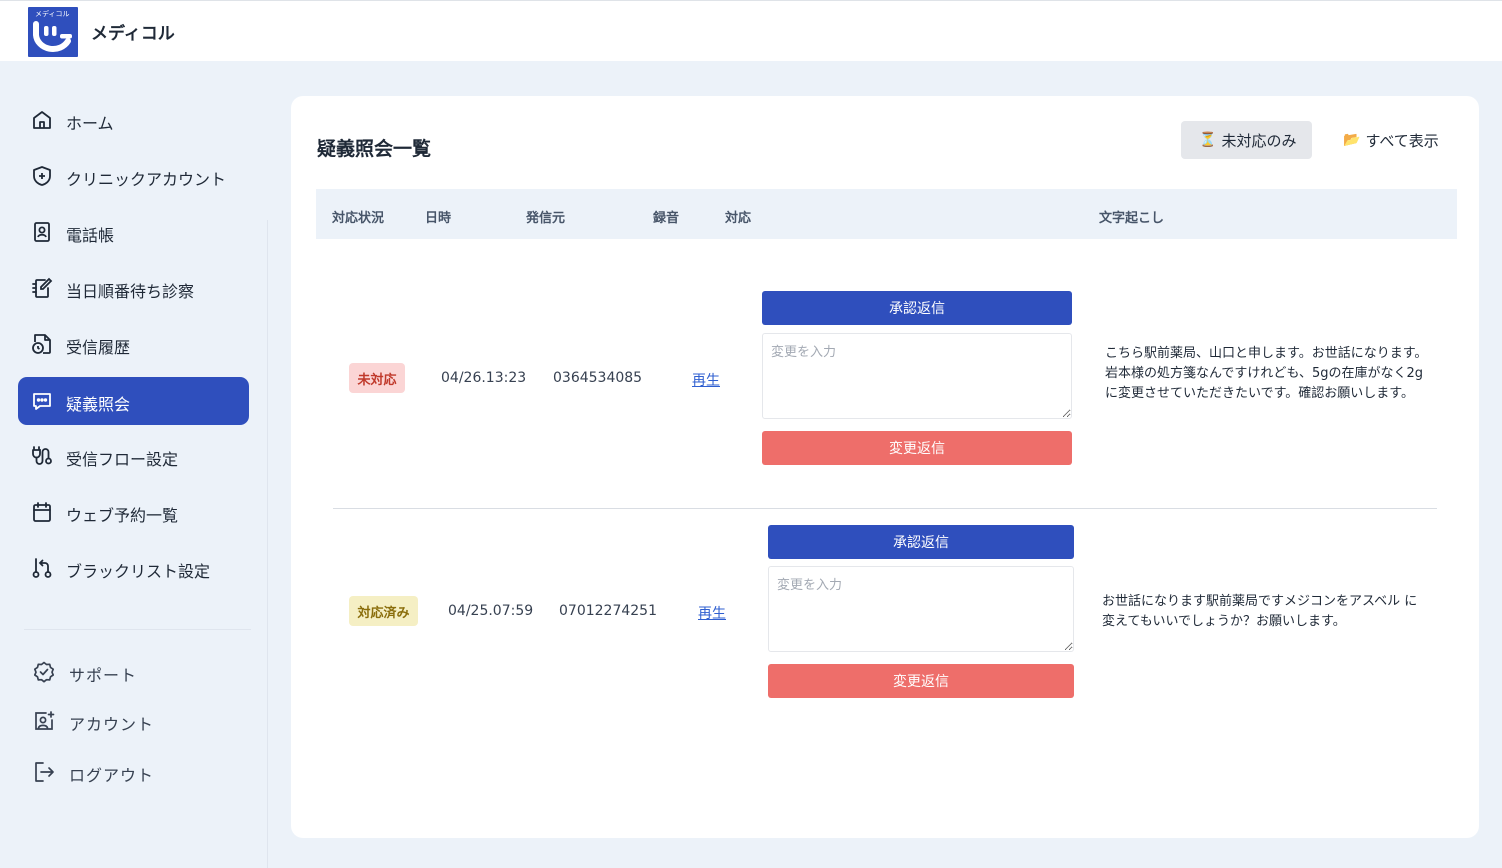 This screenshot has width=1502, height=868. What do you see at coordinates (438, 218) in the screenshot?
I see `column-header-datetime: 日時` at bounding box center [438, 218].